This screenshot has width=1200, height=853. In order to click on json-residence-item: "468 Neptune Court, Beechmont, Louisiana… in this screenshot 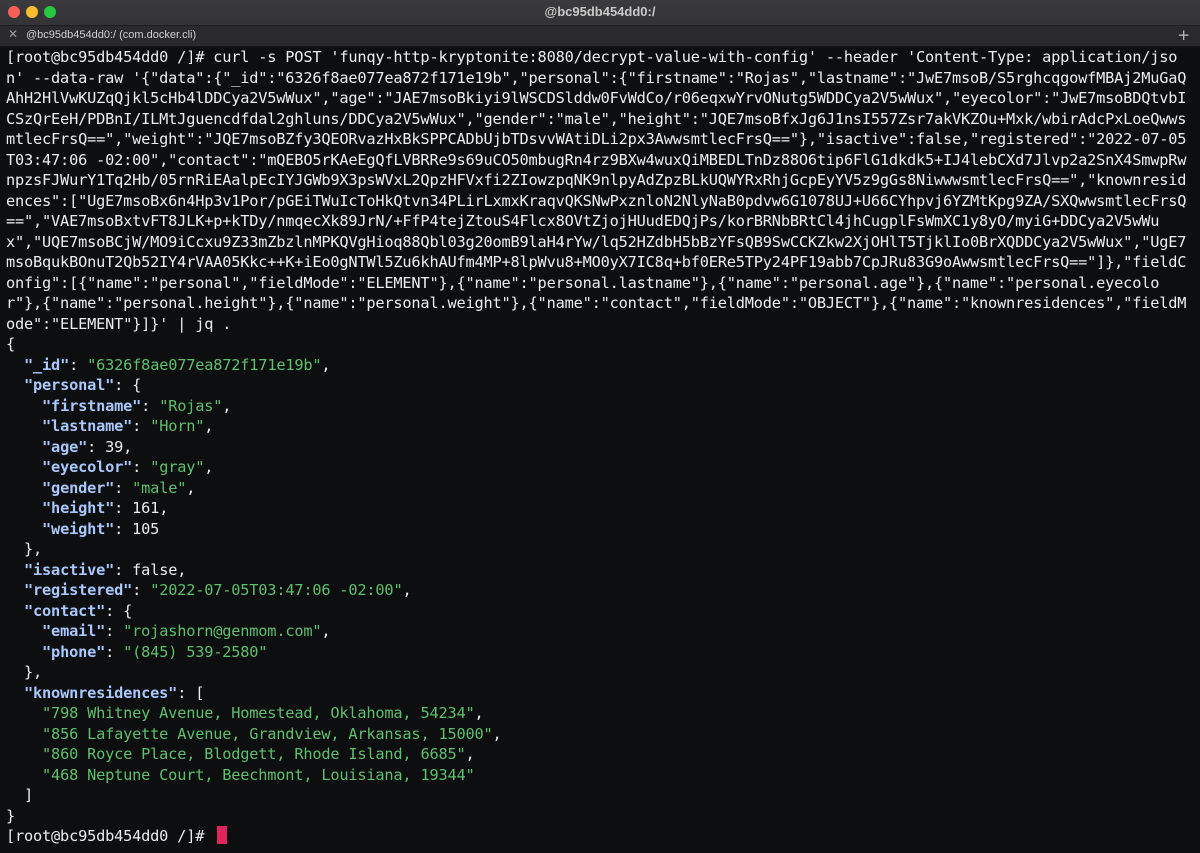, I will do `click(602, 775)`.